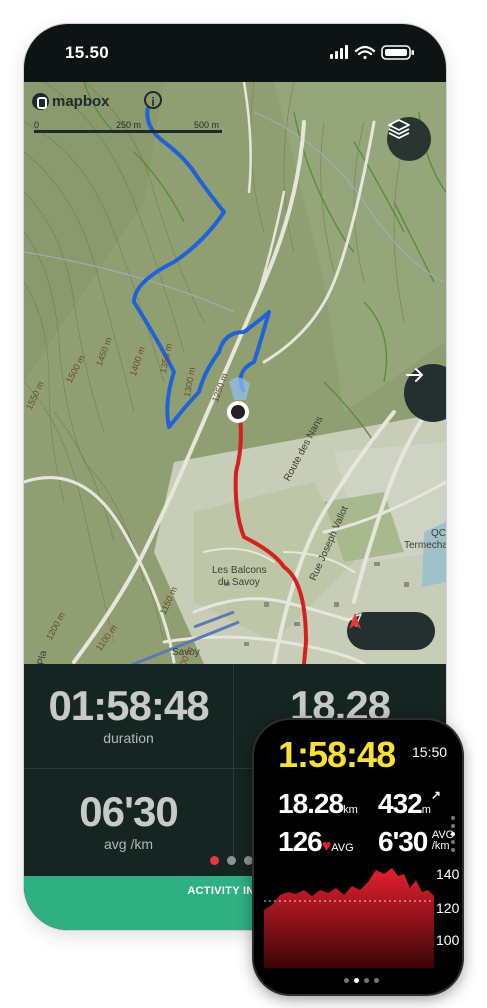 The height and width of the screenshot is (1008, 487). I want to click on watch-ascent: 432m ↗, so click(409, 804).